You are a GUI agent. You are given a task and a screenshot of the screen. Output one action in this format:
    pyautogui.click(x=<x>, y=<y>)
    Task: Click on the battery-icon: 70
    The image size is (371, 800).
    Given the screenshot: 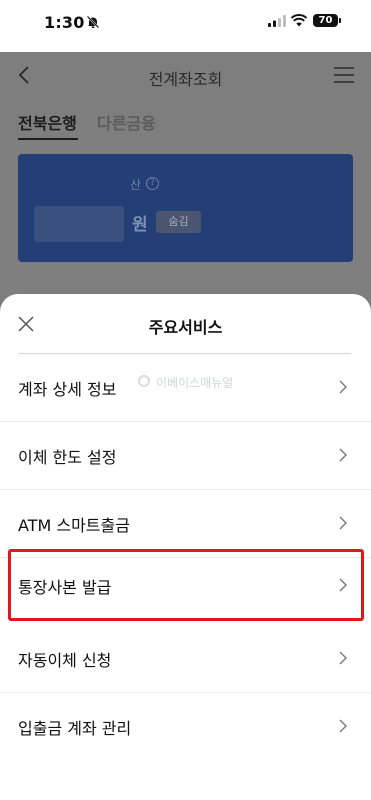 What is the action you would take?
    pyautogui.click(x=325, y=20)
    